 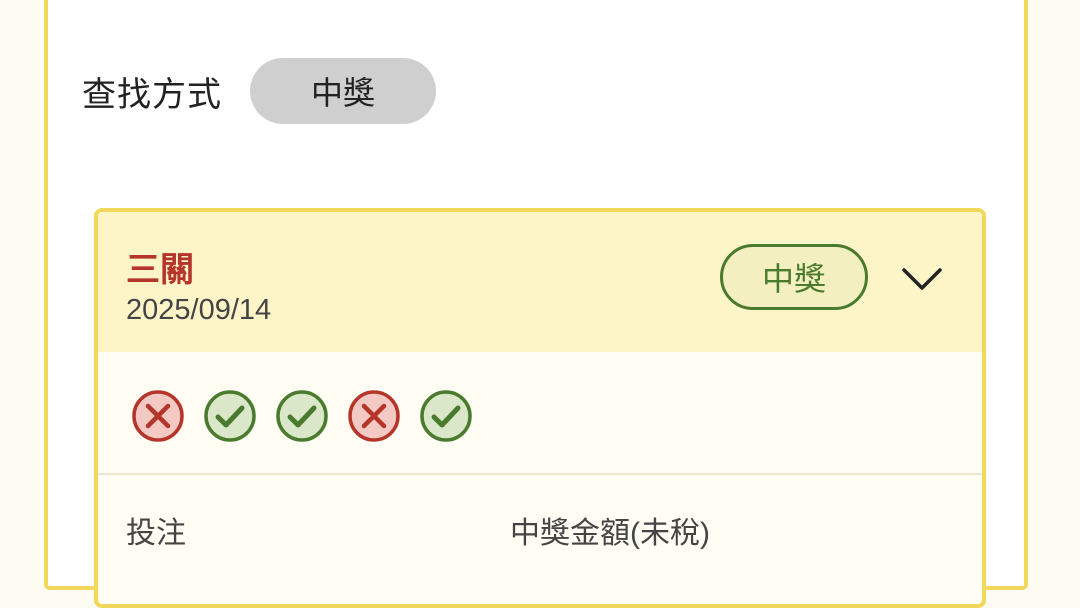 I want to click on prize-amount-column-label: 中獎金額(未稅), so click(x=610, y=533).